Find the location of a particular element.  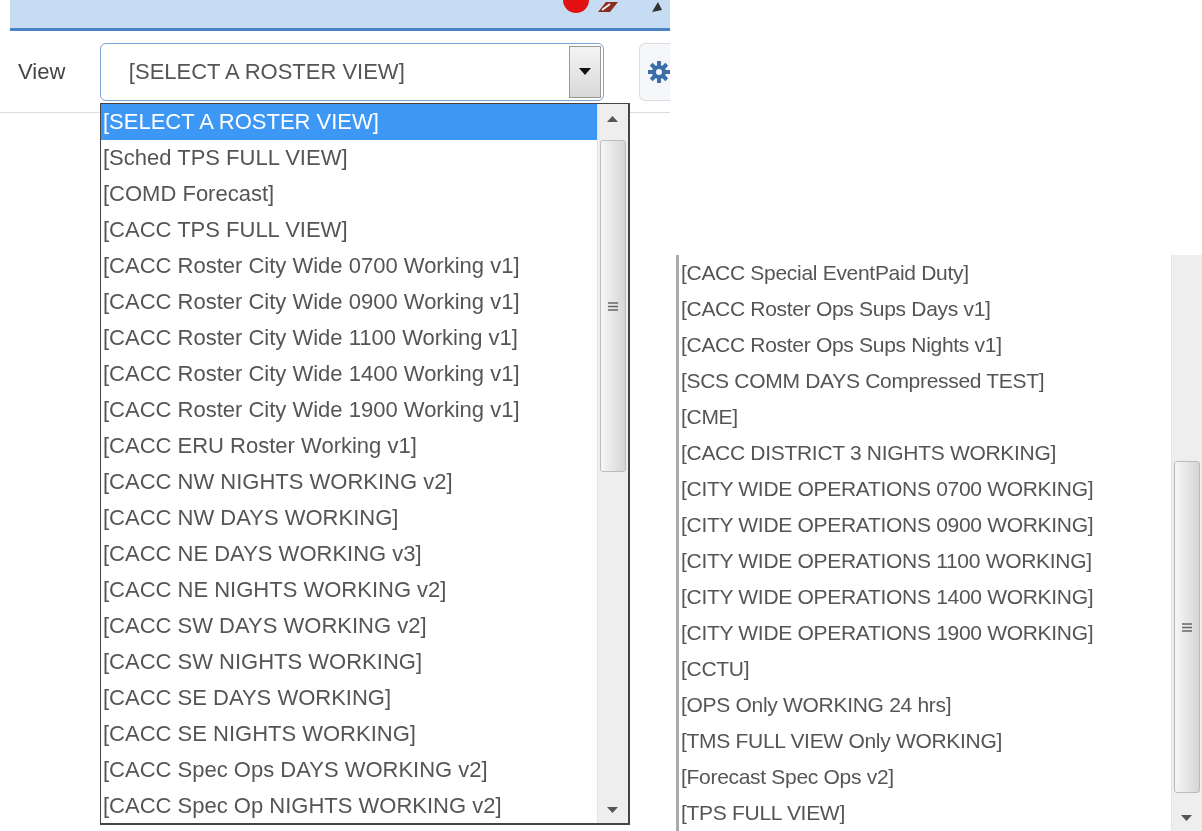

settings-button is located at coordinates (654, 71).